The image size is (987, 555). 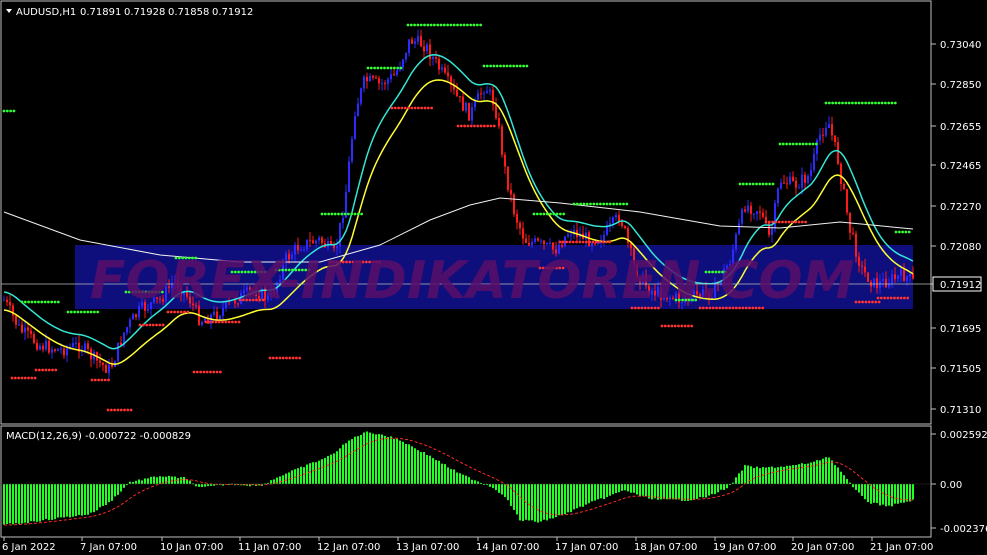 I want to click on time-tick-label: 6 Jan 2022, so click(x=29, y=547).